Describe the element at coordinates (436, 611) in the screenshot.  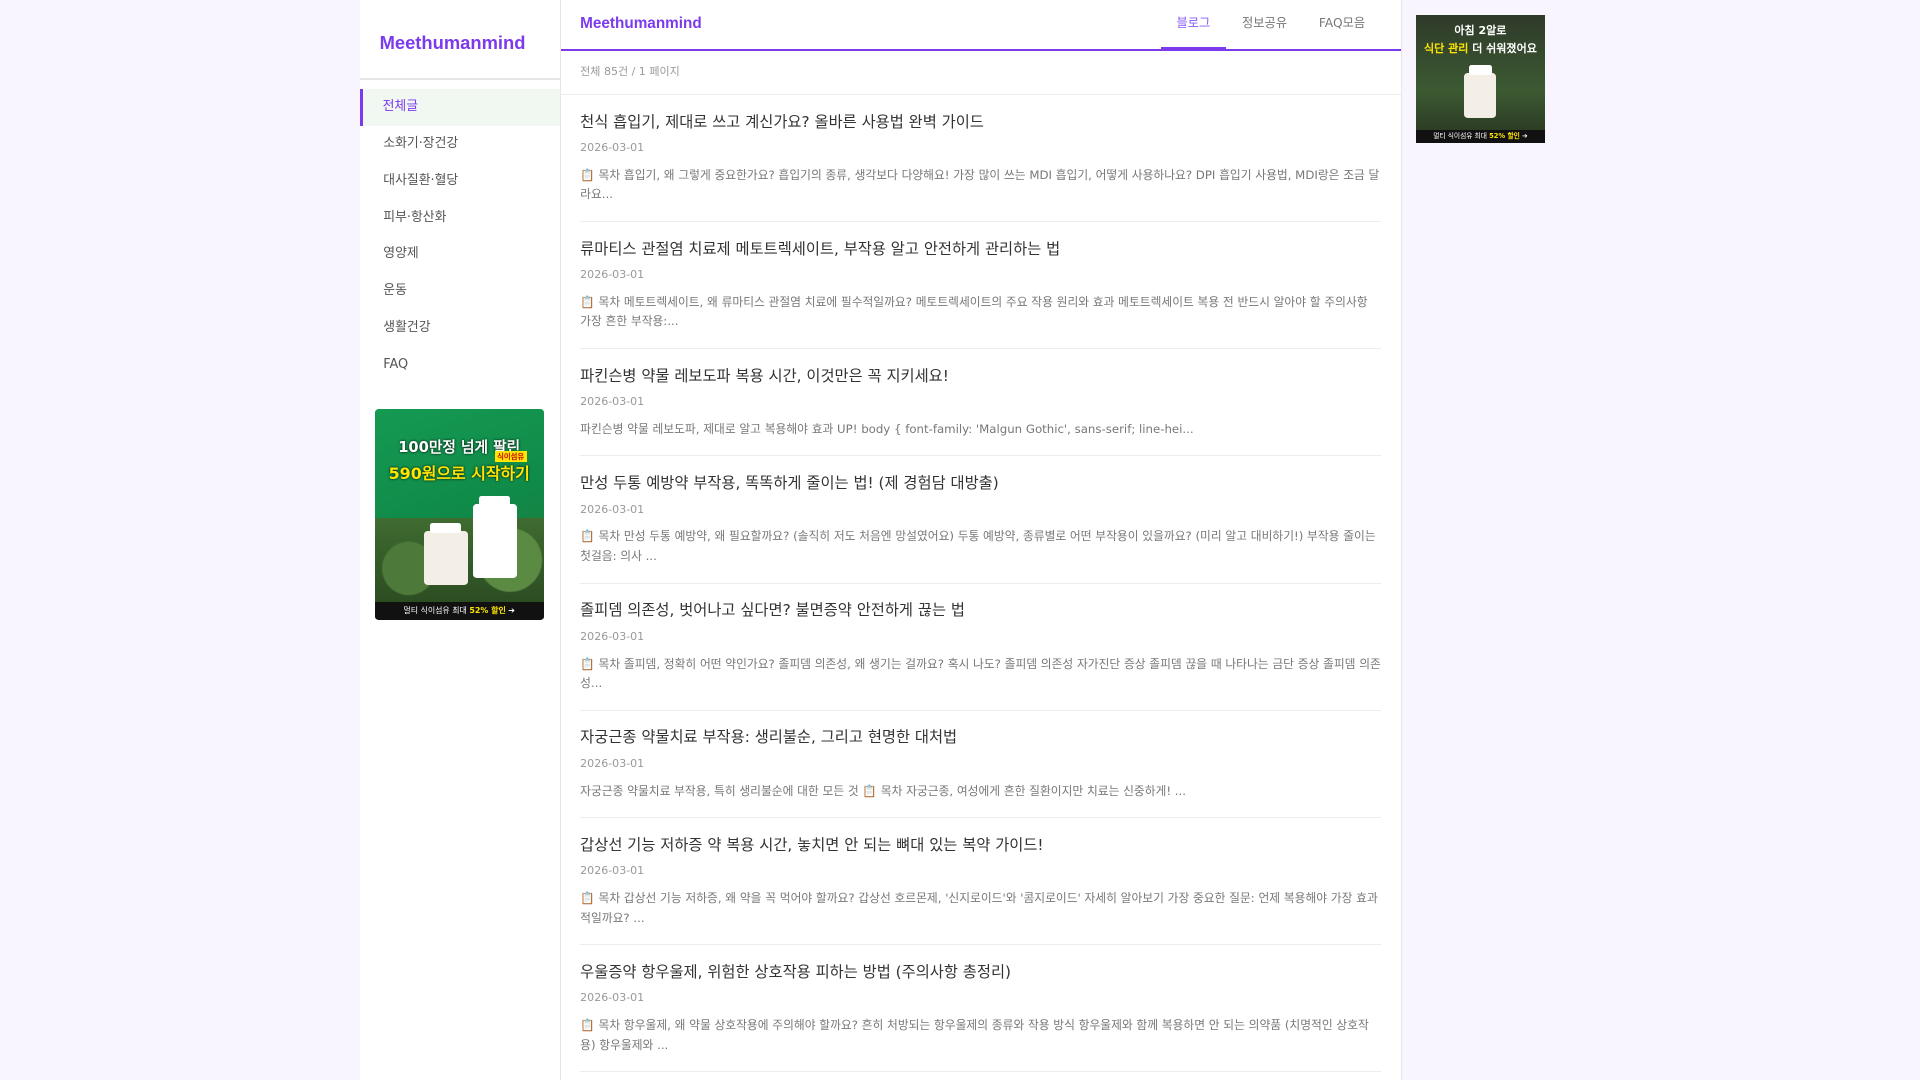
I see `ad-footer-text: 멀티 식이섬유 최대` at that location.